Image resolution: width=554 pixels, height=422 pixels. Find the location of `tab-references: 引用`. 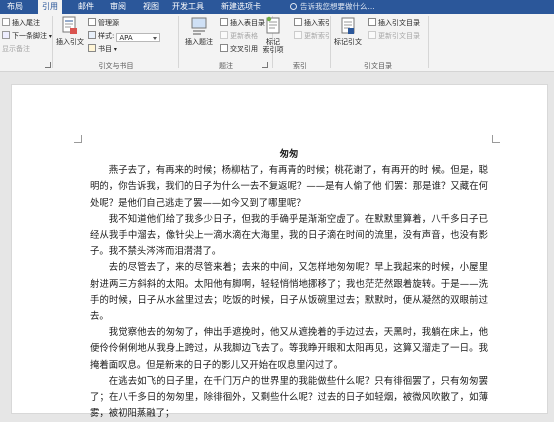

tab-references: 引用 is located at coordinates (50, 7).